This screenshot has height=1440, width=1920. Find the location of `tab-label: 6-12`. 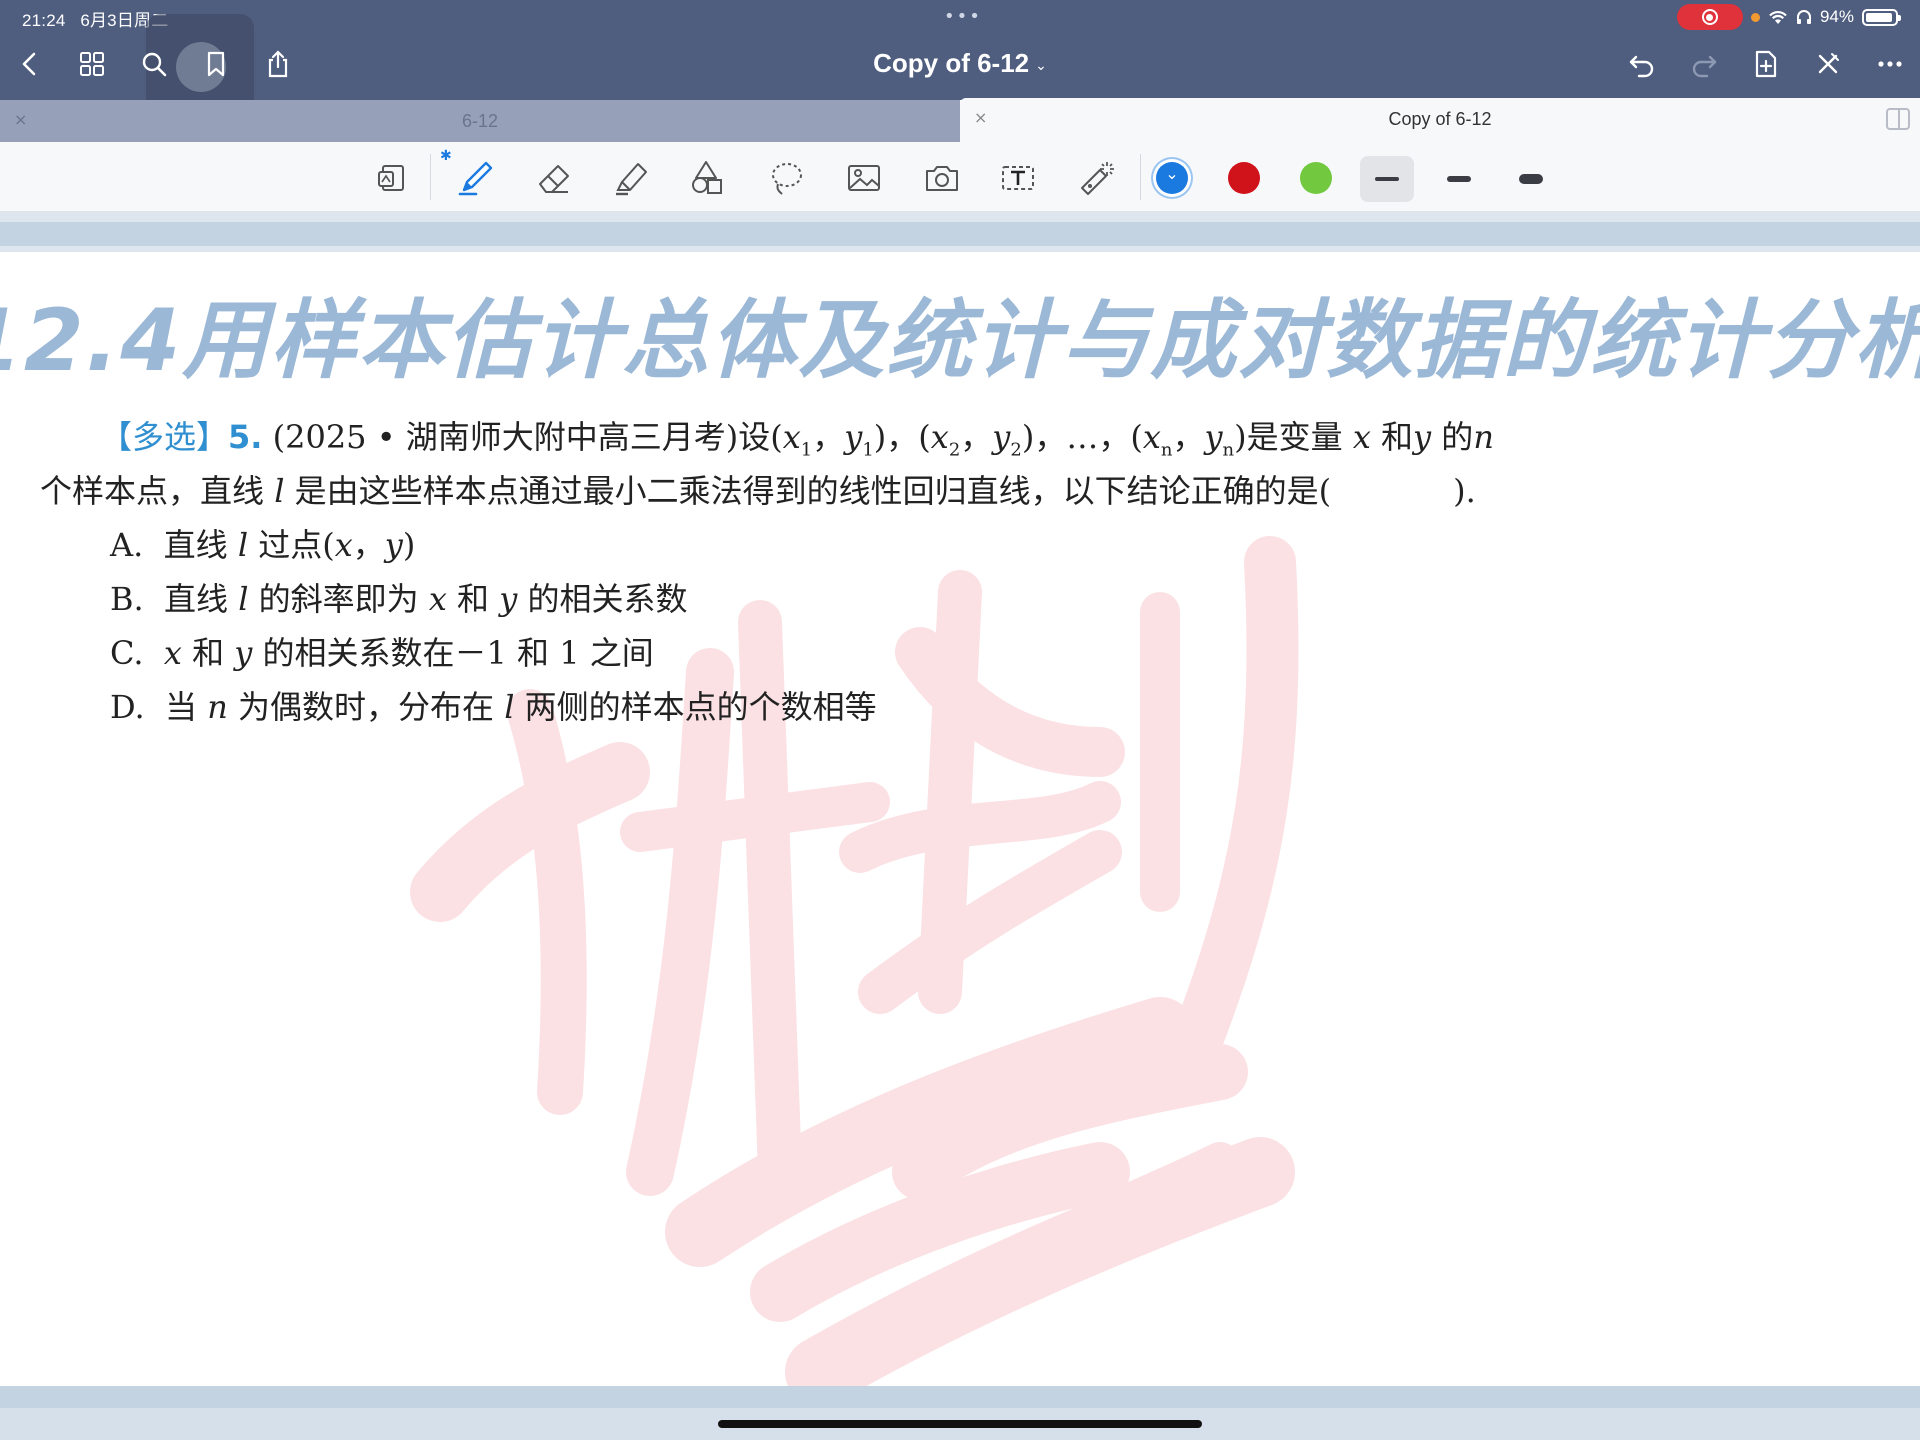

tab-label: 6-12 is located at coordinates (480, 121).